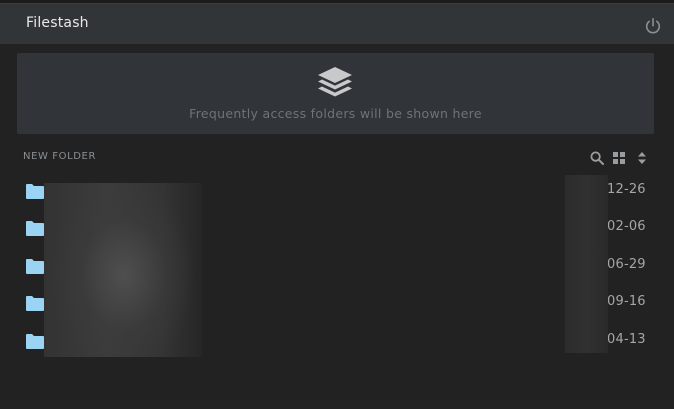 This screenshot has width=674, height=409. What do you see at coordinates (626, 339) in the screenshot?
I see `file-date: 04-13` at bounding box center [626, 339].